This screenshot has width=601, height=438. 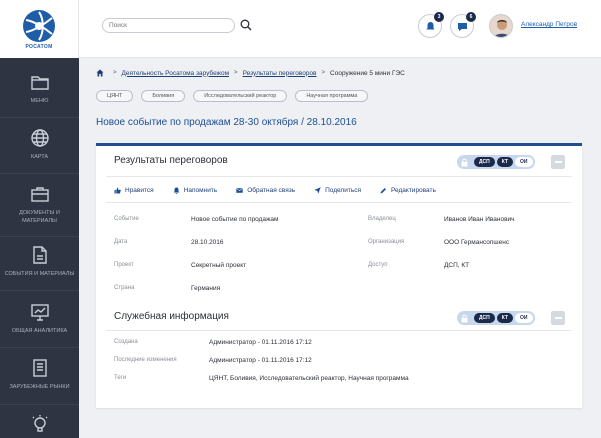 What do you see at coordinates (340, 29) in the screenshot?
I see `top-header: 3 6 Александр Петров` at bounding box center [340, 29].